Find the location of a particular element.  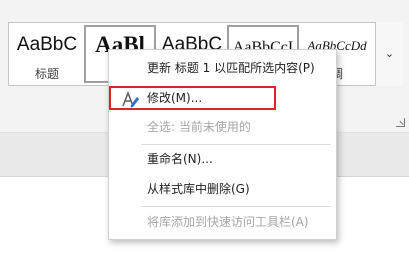

menu-item-label: 将库添加到快速访问工具栏(A) is located at coordinates (228, 222).